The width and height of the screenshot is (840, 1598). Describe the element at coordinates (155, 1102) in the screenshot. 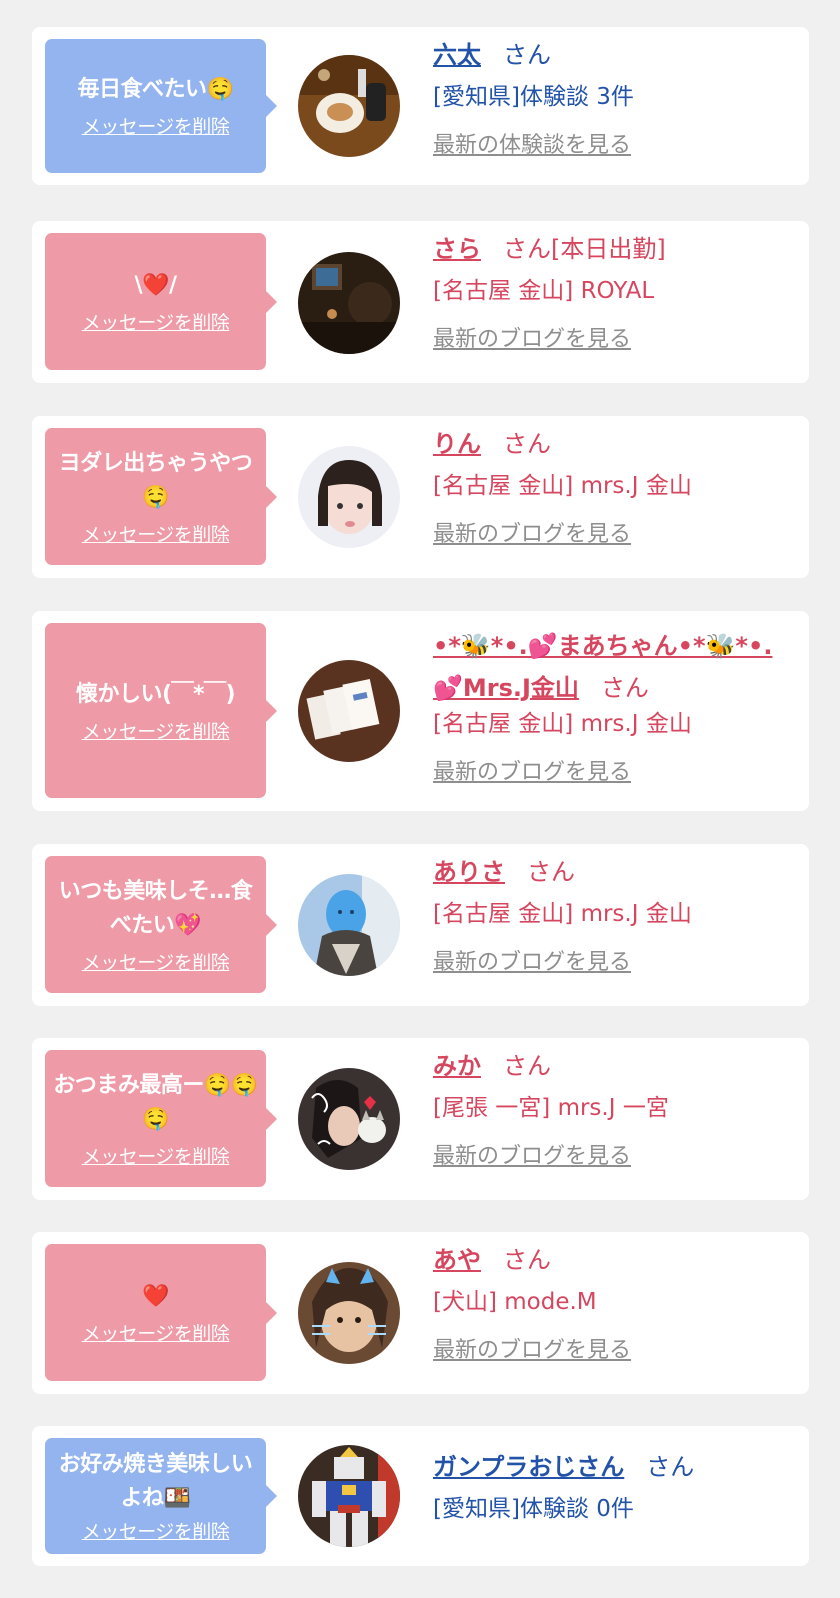

I see `message-text: おつまみ最高ー🤤🤤🤤` at that location.